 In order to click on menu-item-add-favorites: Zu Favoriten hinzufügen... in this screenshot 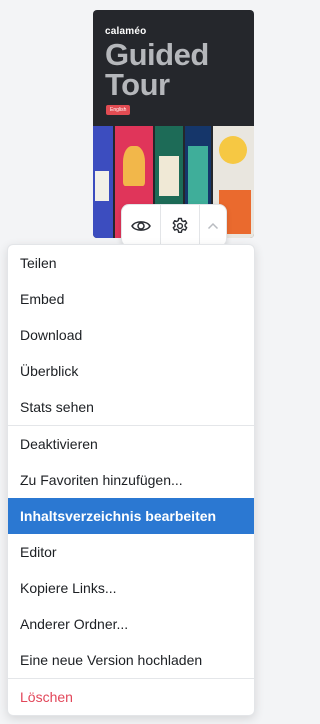, I will do `click(131, 480)`.